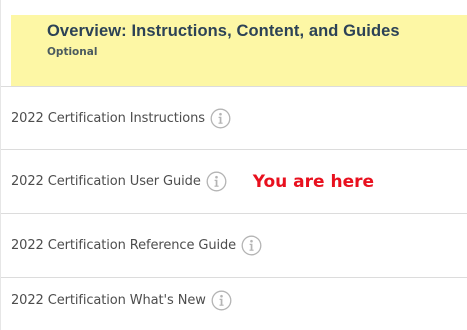 The image size is (467, 330). Describe the element at coordinates (108, 300) in the screenshot. I see `list-item-label: 2022 Certification What's New` at that location.